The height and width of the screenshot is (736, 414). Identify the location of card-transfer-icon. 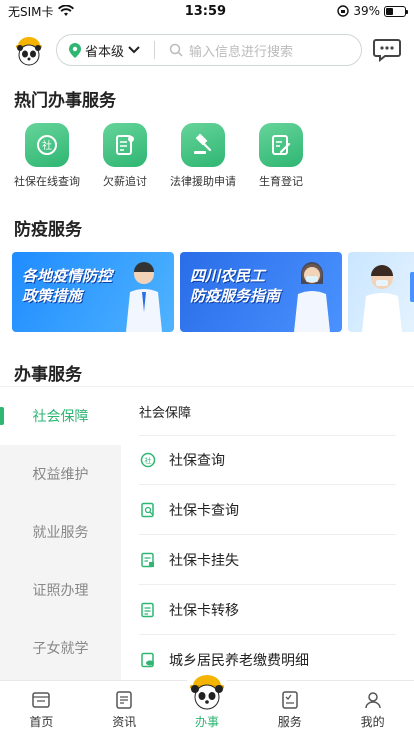
(147, 609).